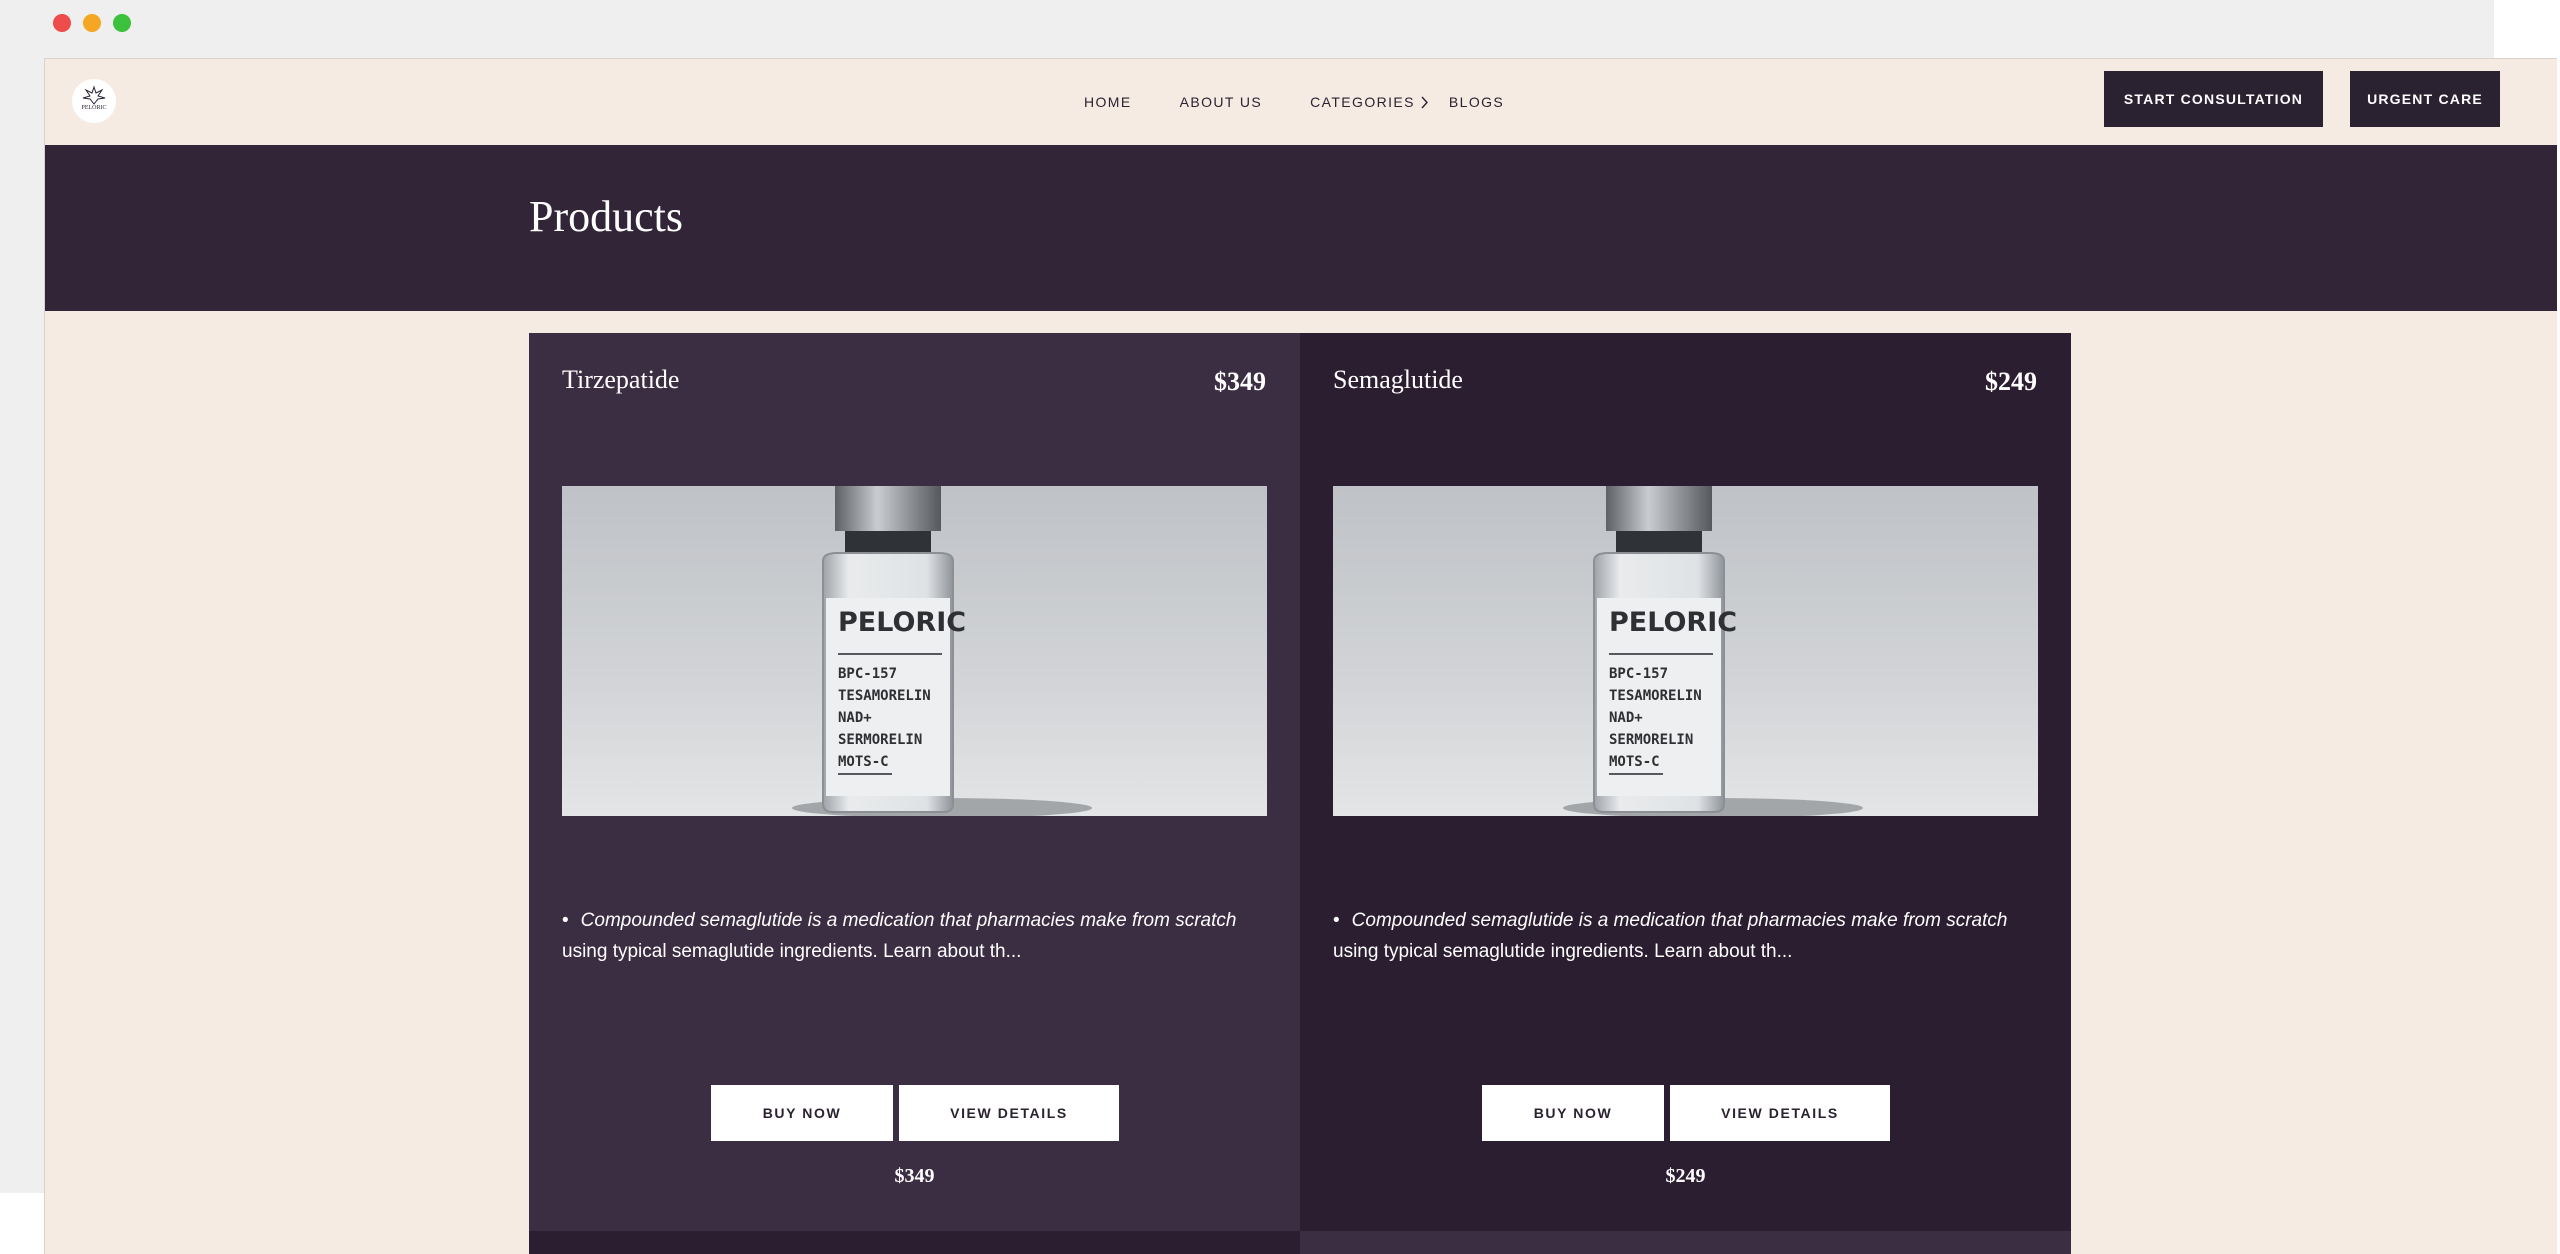 Image resolution: width=2560 pixels, height=1254 pixels. Describe the element at coordinates (914, 1176) in the screenshot. I see `product-bottom-price: $349` at that location.